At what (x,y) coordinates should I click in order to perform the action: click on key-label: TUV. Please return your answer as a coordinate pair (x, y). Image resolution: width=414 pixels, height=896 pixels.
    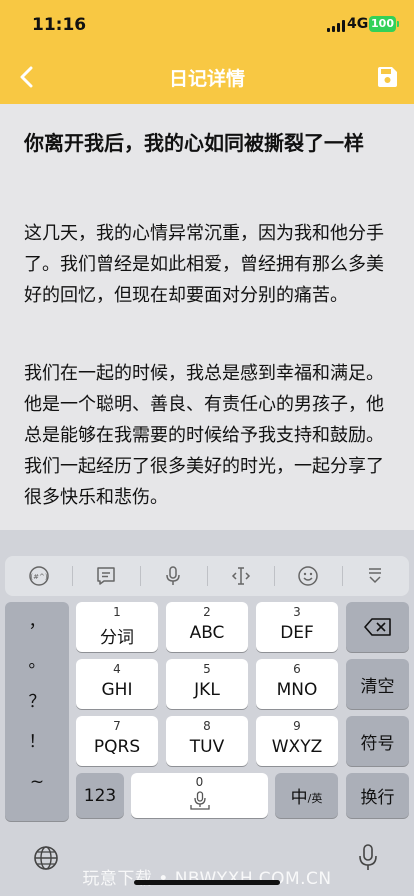
    Looking at the image, I should click on (207, 747).